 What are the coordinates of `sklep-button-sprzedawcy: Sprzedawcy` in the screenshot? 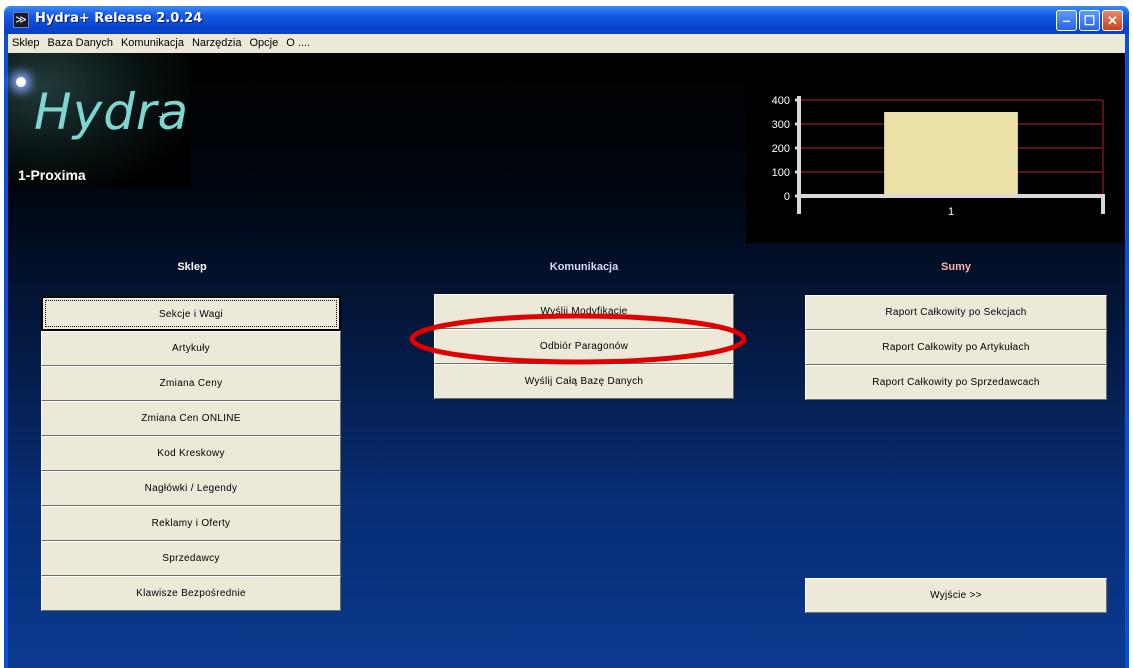 It's located at (191, 558).